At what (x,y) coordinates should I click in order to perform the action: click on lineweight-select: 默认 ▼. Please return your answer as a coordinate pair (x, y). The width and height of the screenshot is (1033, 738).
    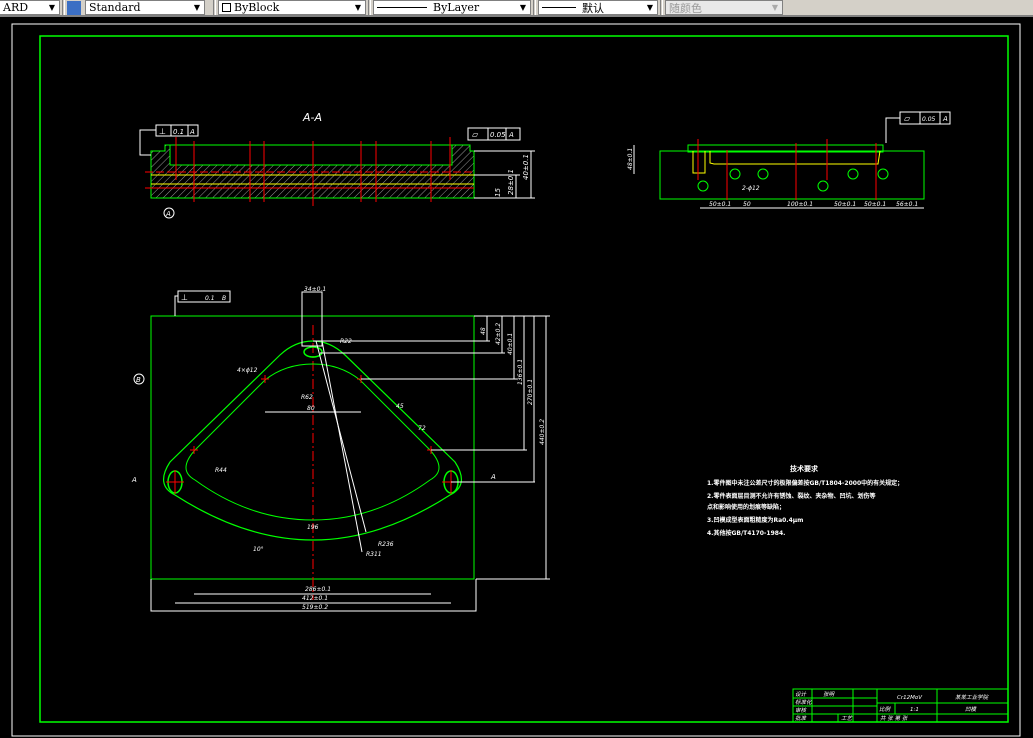
    Looking at the image, I should click on (598, 7).